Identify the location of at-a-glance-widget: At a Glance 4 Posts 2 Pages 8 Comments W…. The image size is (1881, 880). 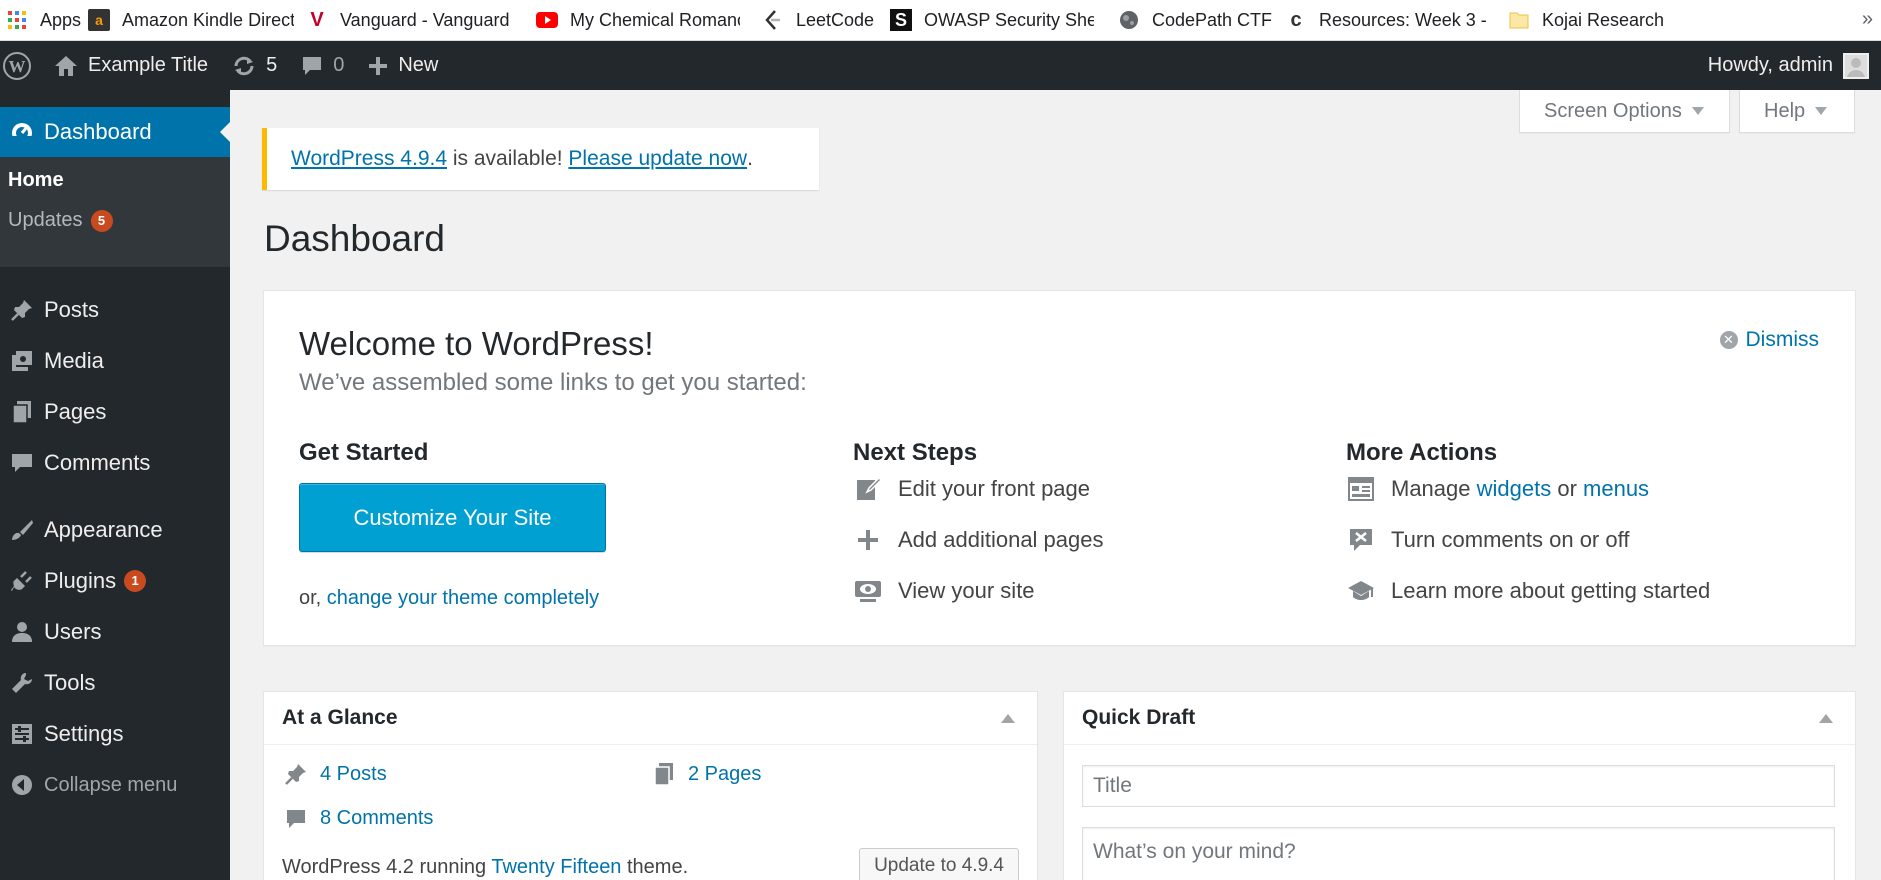
(650, 785).